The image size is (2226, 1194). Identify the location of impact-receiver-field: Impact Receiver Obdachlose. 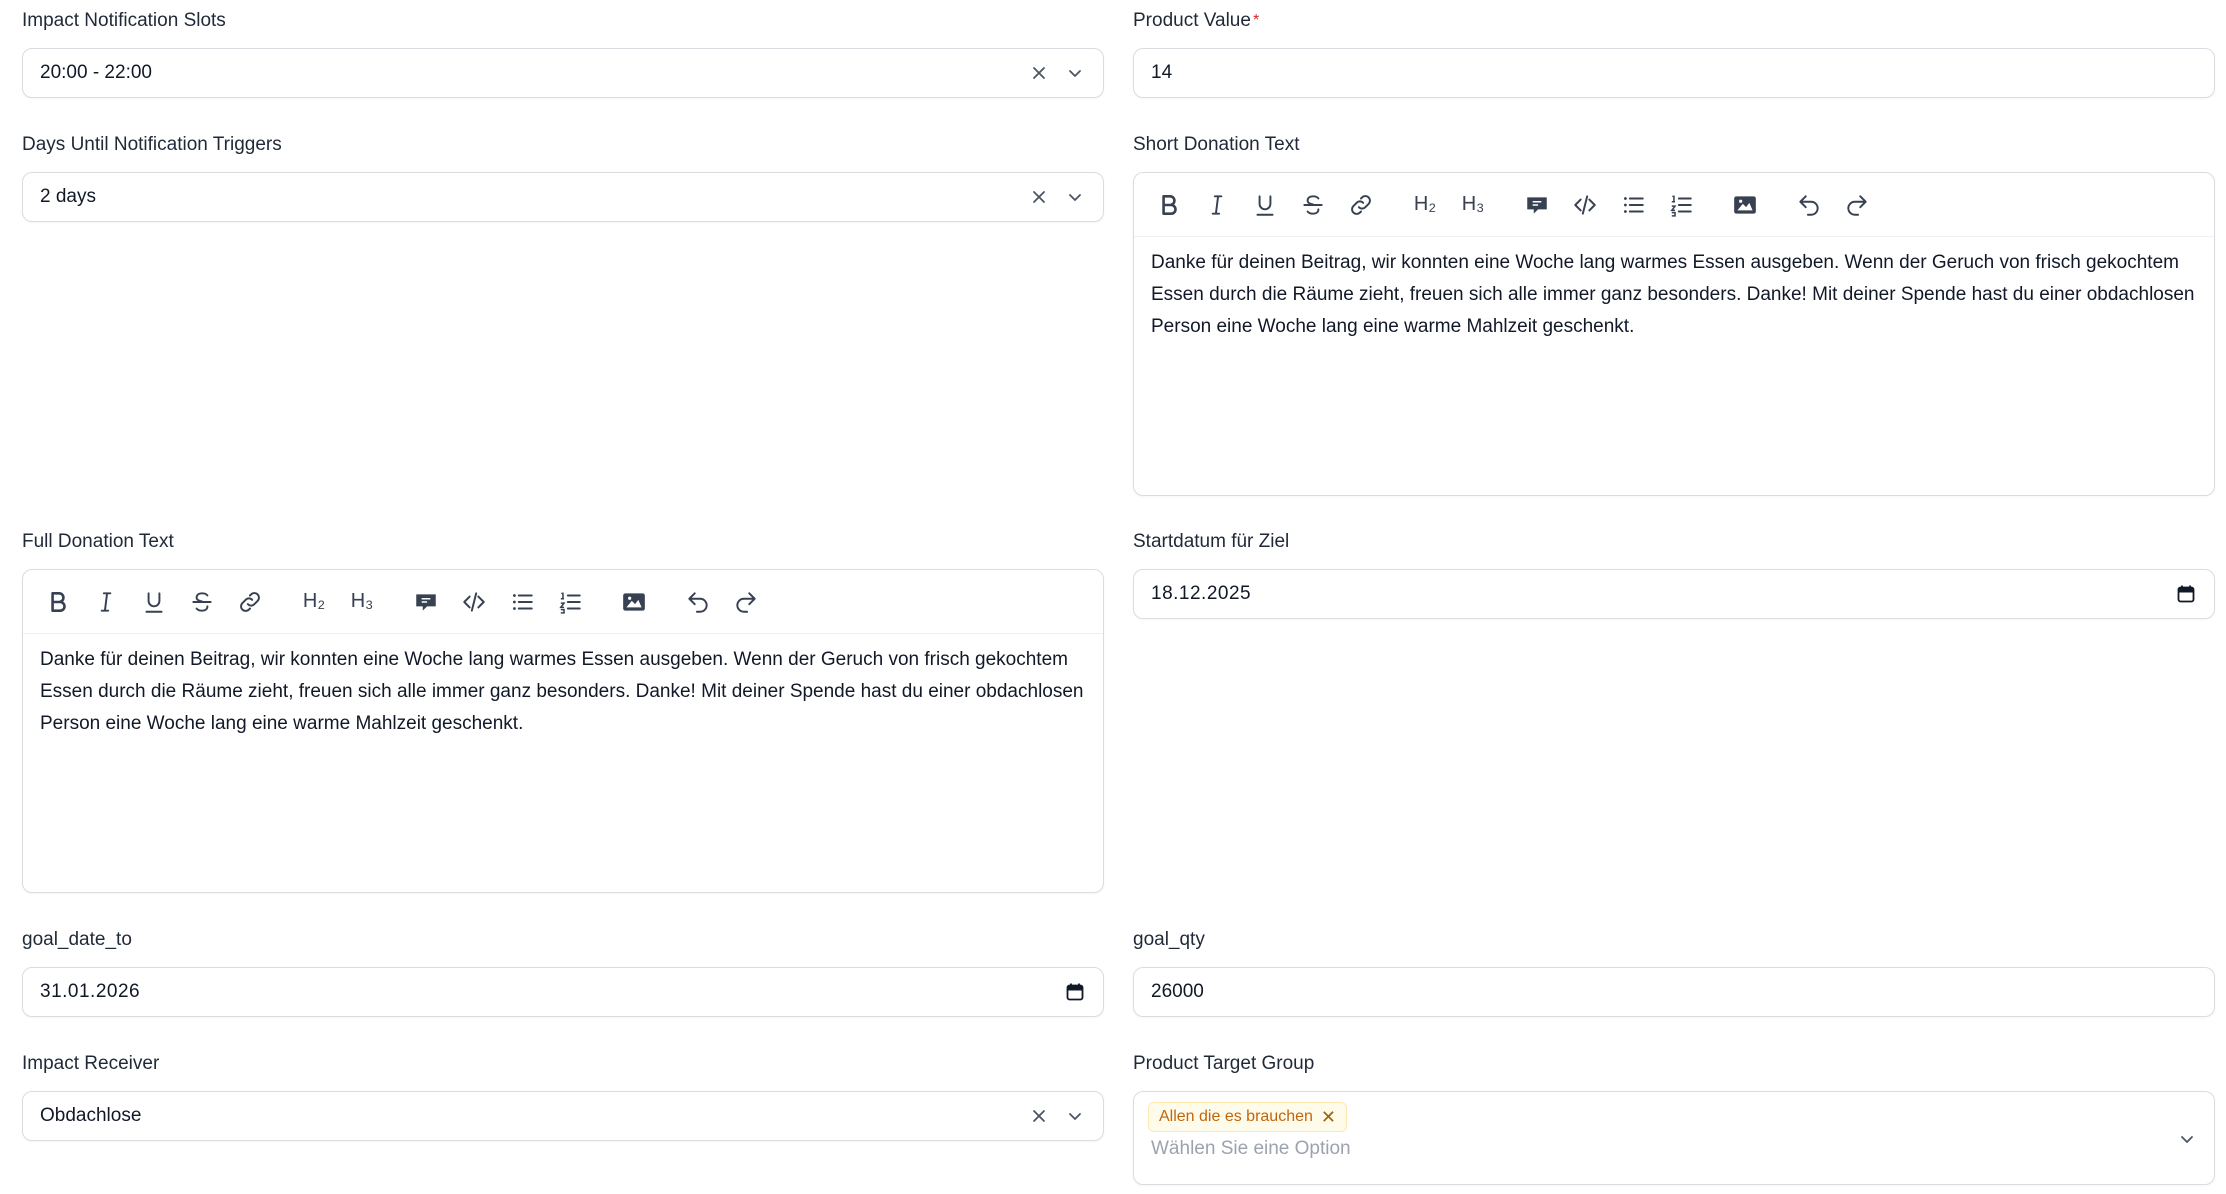
(563, 1096).